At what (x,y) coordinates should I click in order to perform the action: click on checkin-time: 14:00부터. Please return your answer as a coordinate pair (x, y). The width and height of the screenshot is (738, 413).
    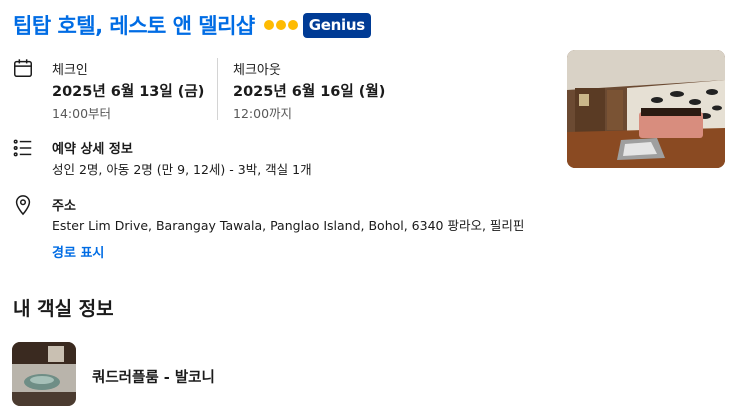
    Looking at the image, I should click on (82, 113).